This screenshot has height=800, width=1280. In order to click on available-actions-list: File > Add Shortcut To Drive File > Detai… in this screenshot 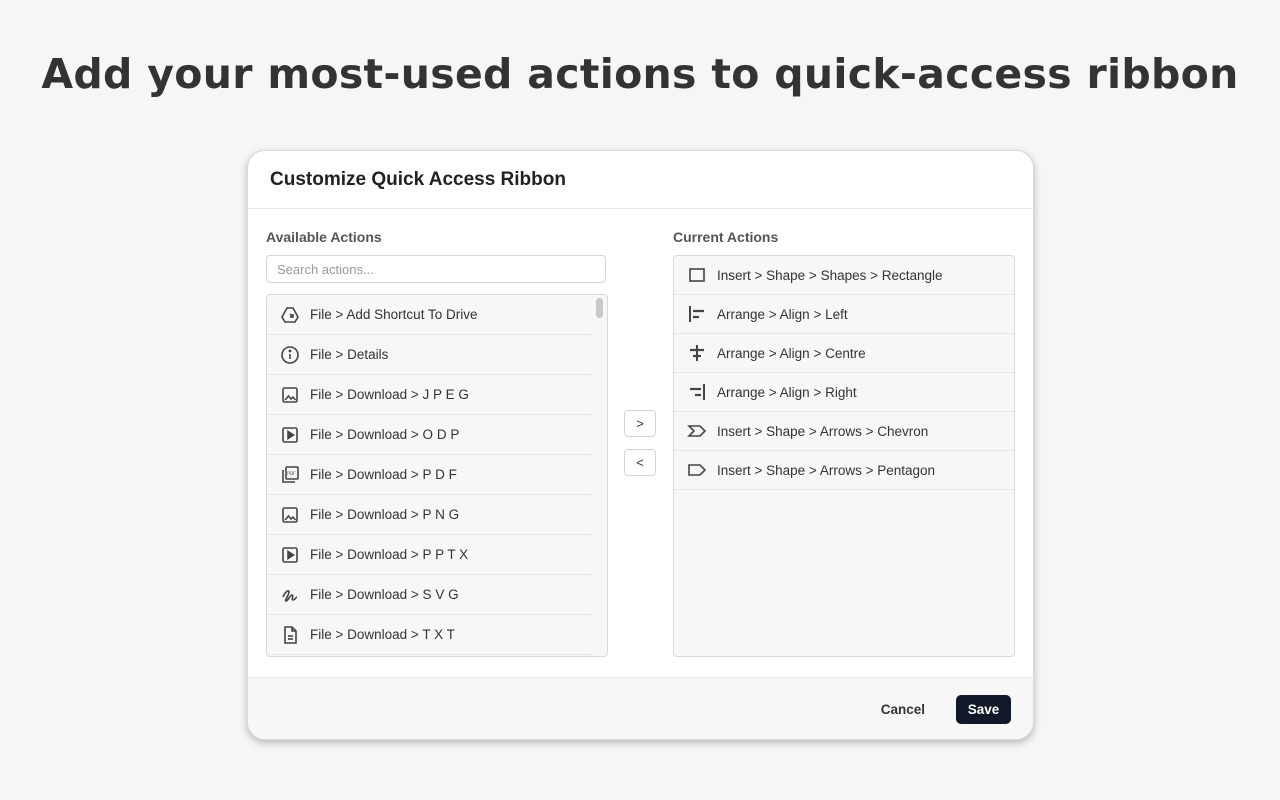, I will do `click(437, 475)`.